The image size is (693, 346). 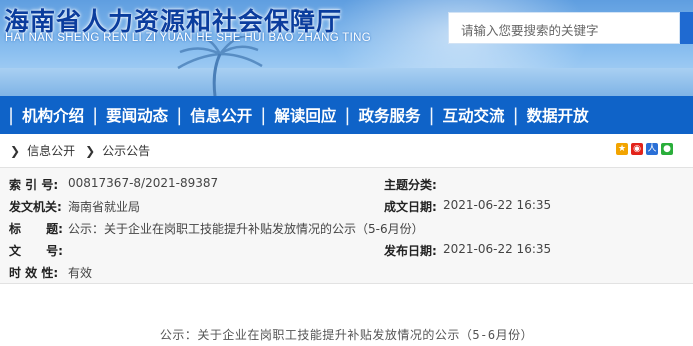 What do you see at coordinates (652, 149) in the screenshot?
I see `renren-icon: 人` at bounding box center [652, 149].